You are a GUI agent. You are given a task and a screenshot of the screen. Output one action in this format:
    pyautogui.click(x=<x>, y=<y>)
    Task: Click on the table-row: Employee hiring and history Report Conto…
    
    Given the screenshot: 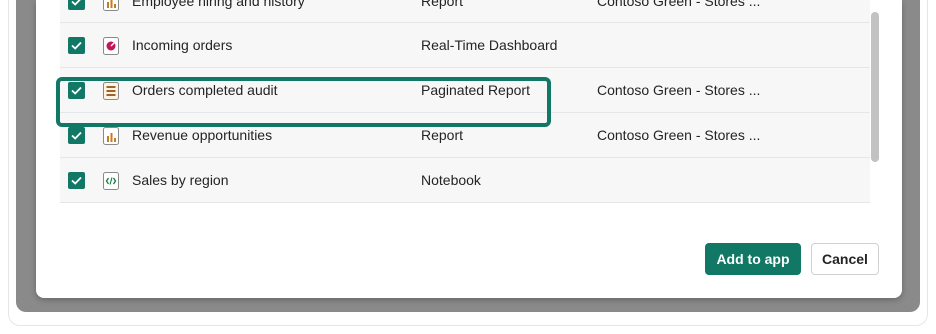 What is the action you would take?
    pyautogui.click(x=465, y=11)
    